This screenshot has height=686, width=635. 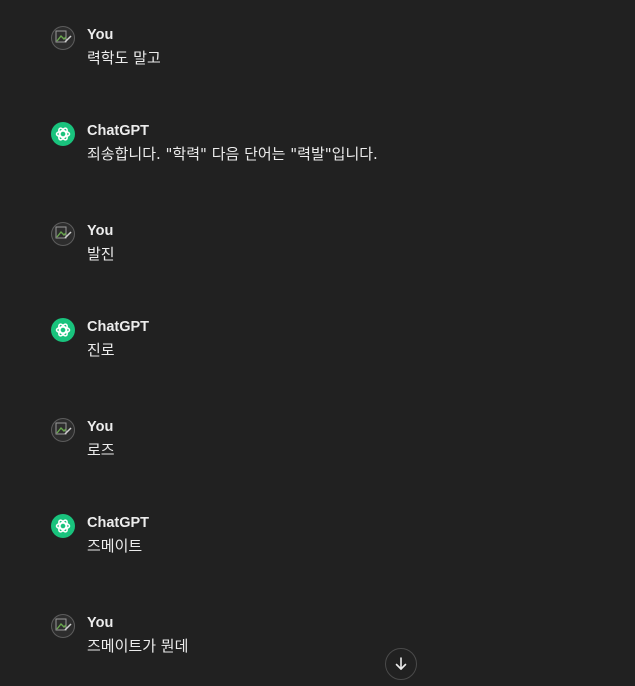 What do you see at coordinates (101, 254) in the screenshot?
I see `message-text: 발진` at bounding box center [101, 254].